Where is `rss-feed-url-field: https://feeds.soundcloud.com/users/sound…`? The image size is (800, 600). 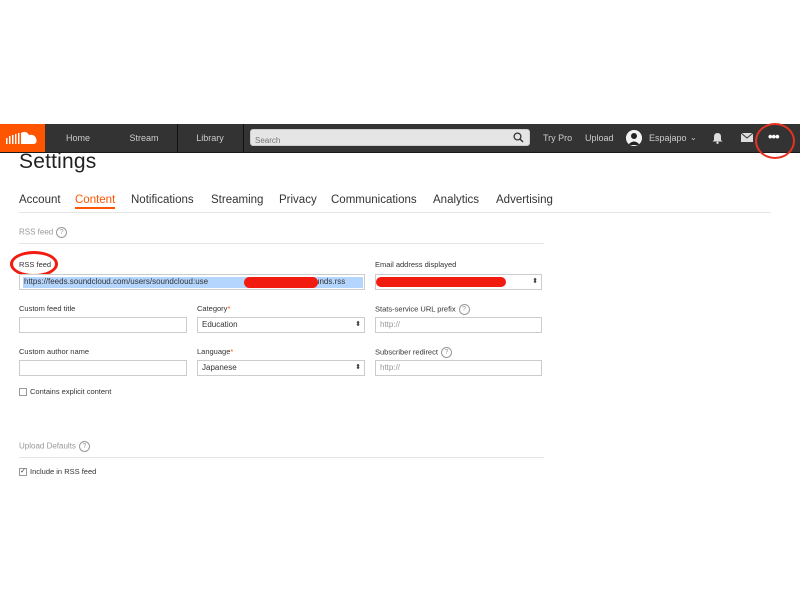 rss-feed-url-field: https://feeds.soundcloud.com/users/sound… is located at coordinates (192, 282).